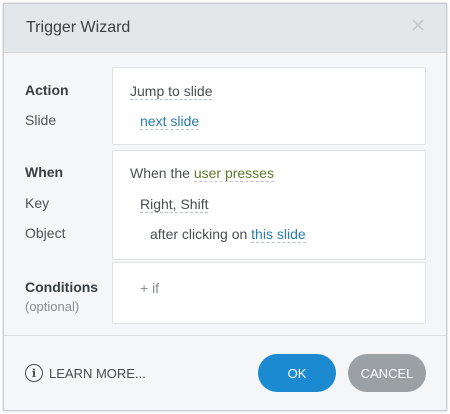 The image size is (450, 414). Describe the element at coordinates (52, 306) in the screenshot. I see `optional-label: (optional)` at that location.